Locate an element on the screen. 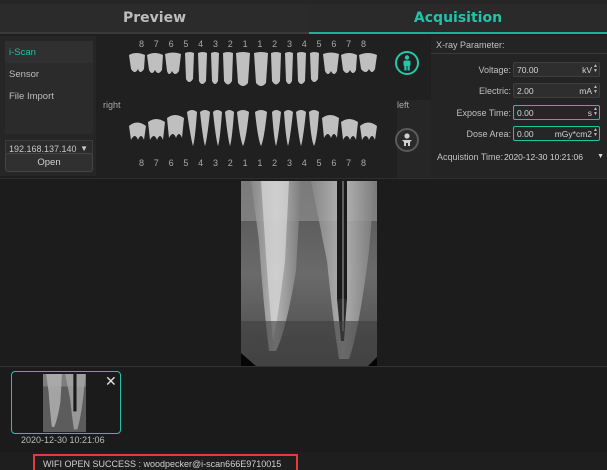 The height and width of the screenshot is (470, 607). dose-area-row: Dose Area: 0.00 mGy*cm2 ▲ ▼ is located at coordinates (519, 133).